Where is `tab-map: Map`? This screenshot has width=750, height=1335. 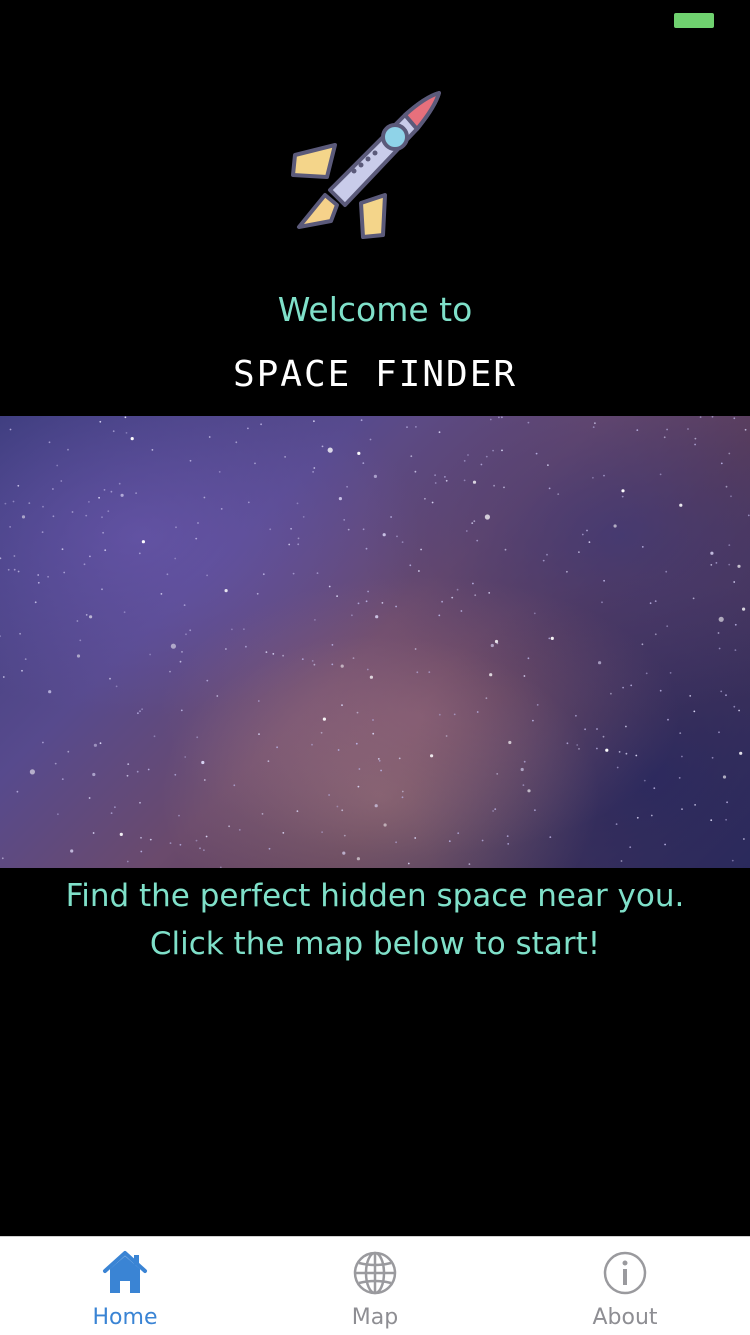
tab-map: Map is located at coordinates (375, 1286).